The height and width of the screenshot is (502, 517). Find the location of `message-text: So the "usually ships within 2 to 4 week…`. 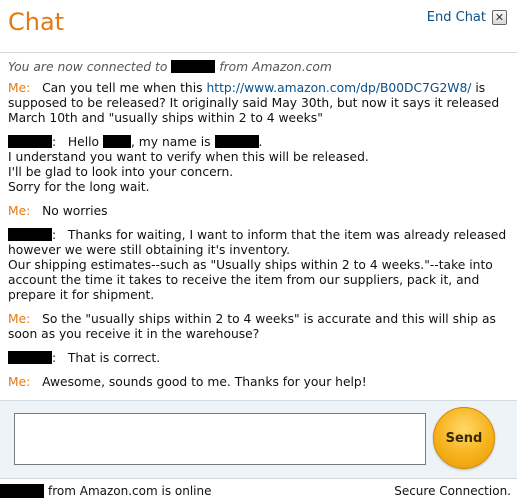

message-text: So the "usually ships within 2 to 4 week… is located at coordinates (252, 326).